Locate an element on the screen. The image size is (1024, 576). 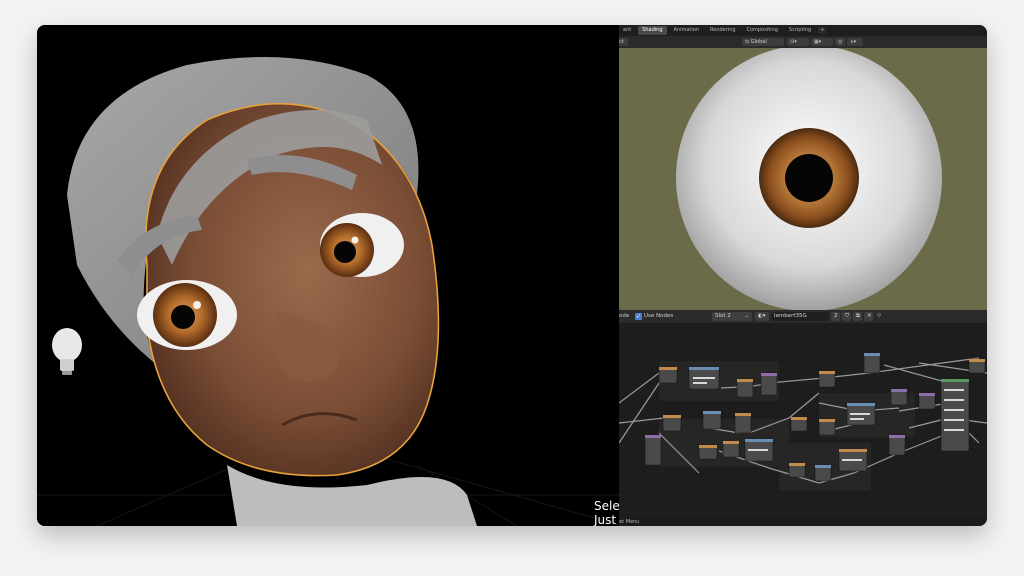
snap-dropdown: ▦▾ is located at coordinates (822, 42).